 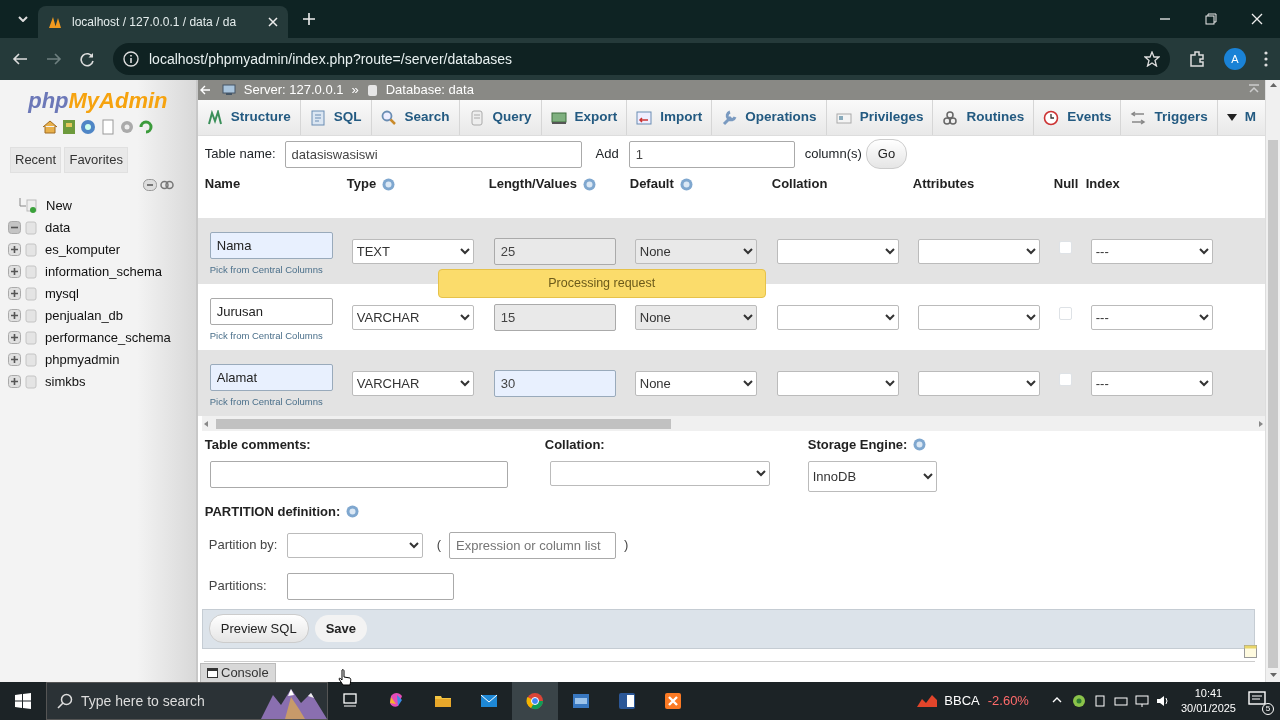 I want to click on tree-item: data, so click(x=58, y=227).